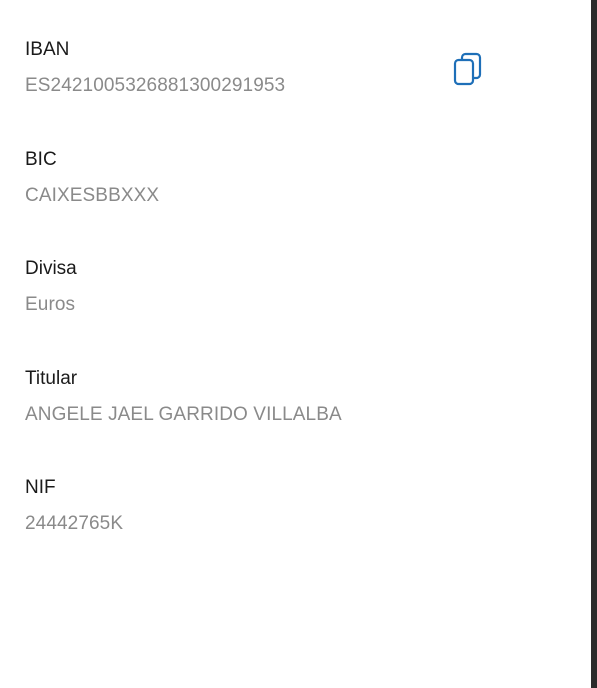  Describe the element at coordinates (92, 195) in the screenshot. I see `bic-value: CAIXESBBXXX` at that location.